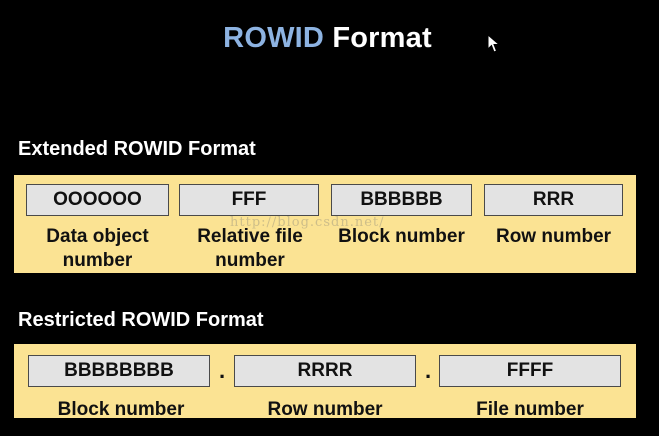 This screenshot has height=436, width=659. Describe the element at coordinates (325, 371) in the screenshot. I see `restricted-field-row: RRRR` at that location.